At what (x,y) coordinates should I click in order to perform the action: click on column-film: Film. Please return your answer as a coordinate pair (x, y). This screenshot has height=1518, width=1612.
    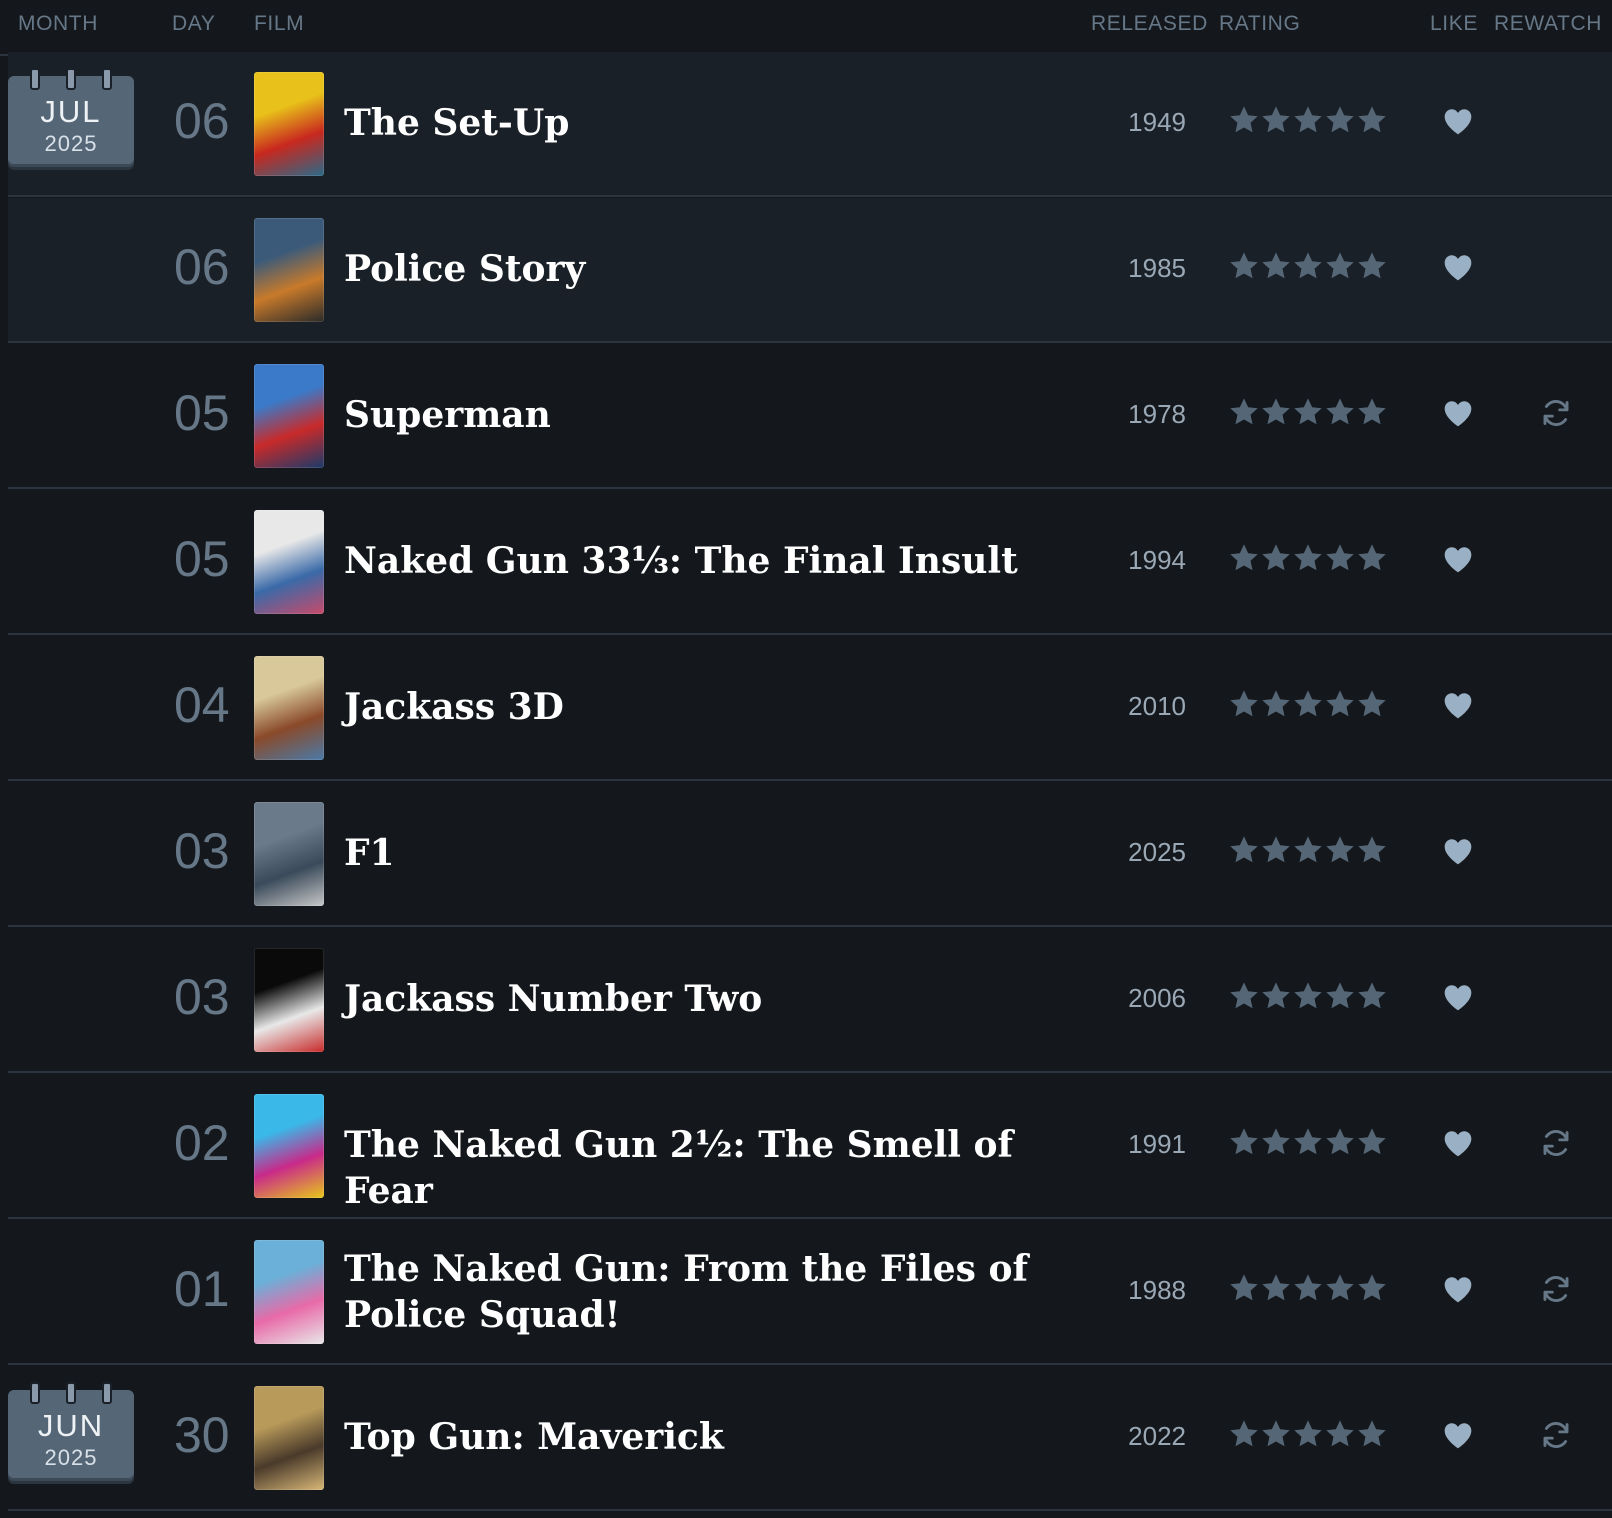
    Looking at the image, I should click on (279, 23).